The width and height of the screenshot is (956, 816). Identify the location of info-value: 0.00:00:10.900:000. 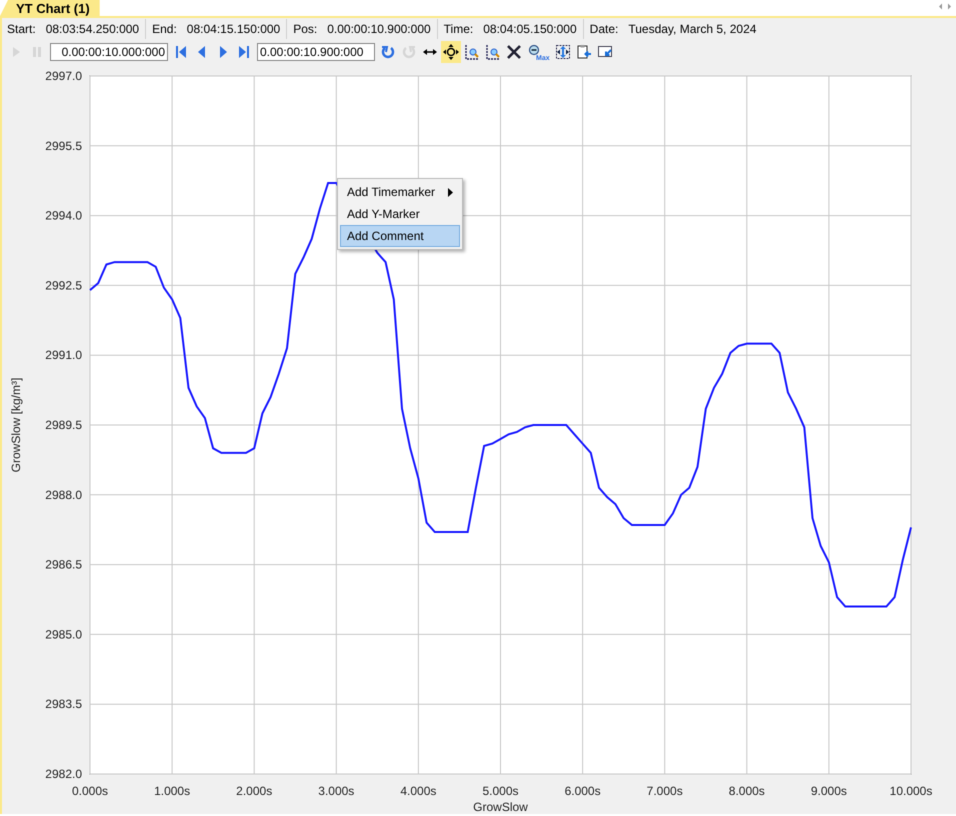
(379, 29).